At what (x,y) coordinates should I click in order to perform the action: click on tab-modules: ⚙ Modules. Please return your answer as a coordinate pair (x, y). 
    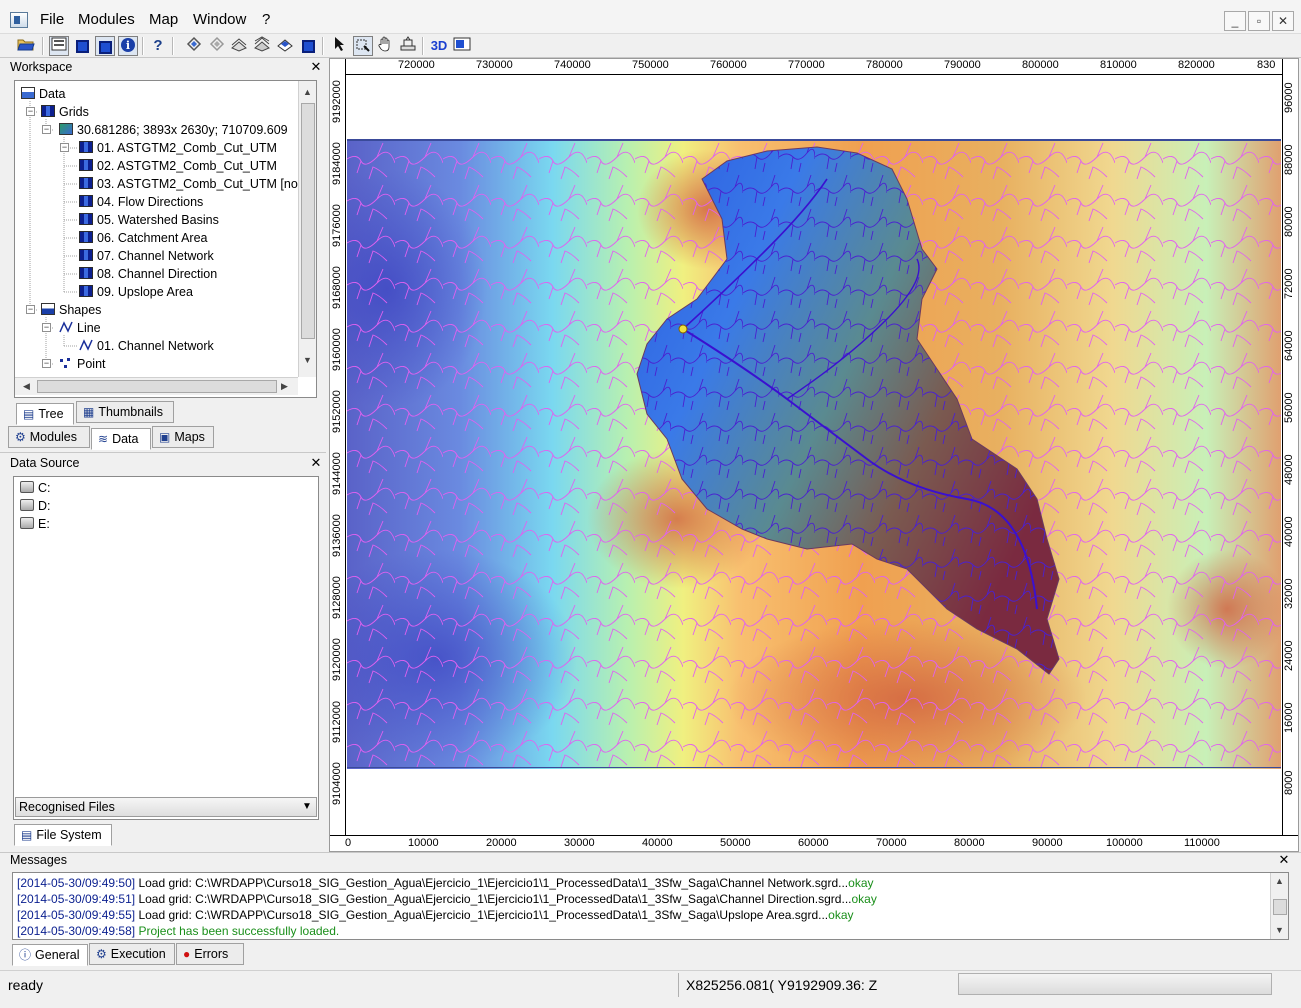
    Looking at the image, I should click on (49, 437).